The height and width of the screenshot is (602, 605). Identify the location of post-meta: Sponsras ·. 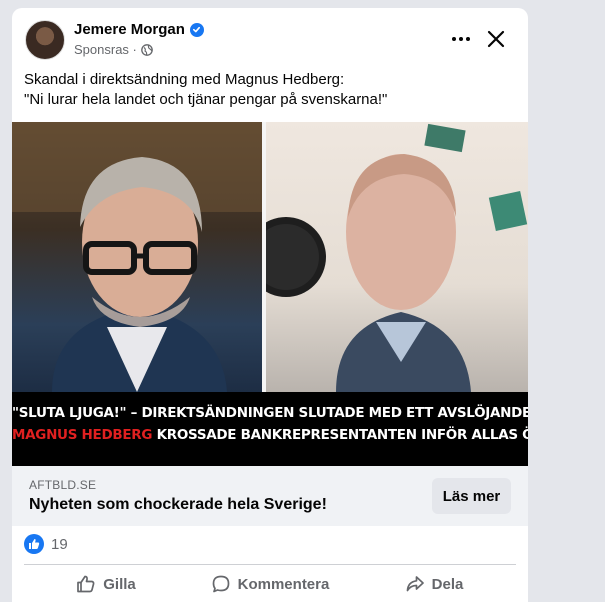
(113, 49).